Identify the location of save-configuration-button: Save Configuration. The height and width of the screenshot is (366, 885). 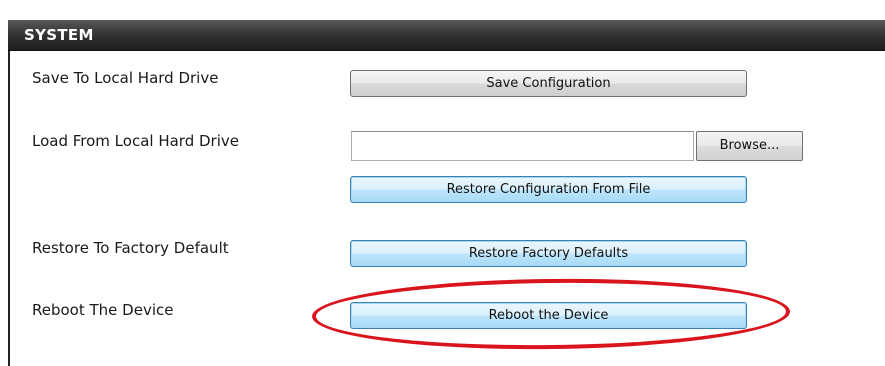
(548, 83).